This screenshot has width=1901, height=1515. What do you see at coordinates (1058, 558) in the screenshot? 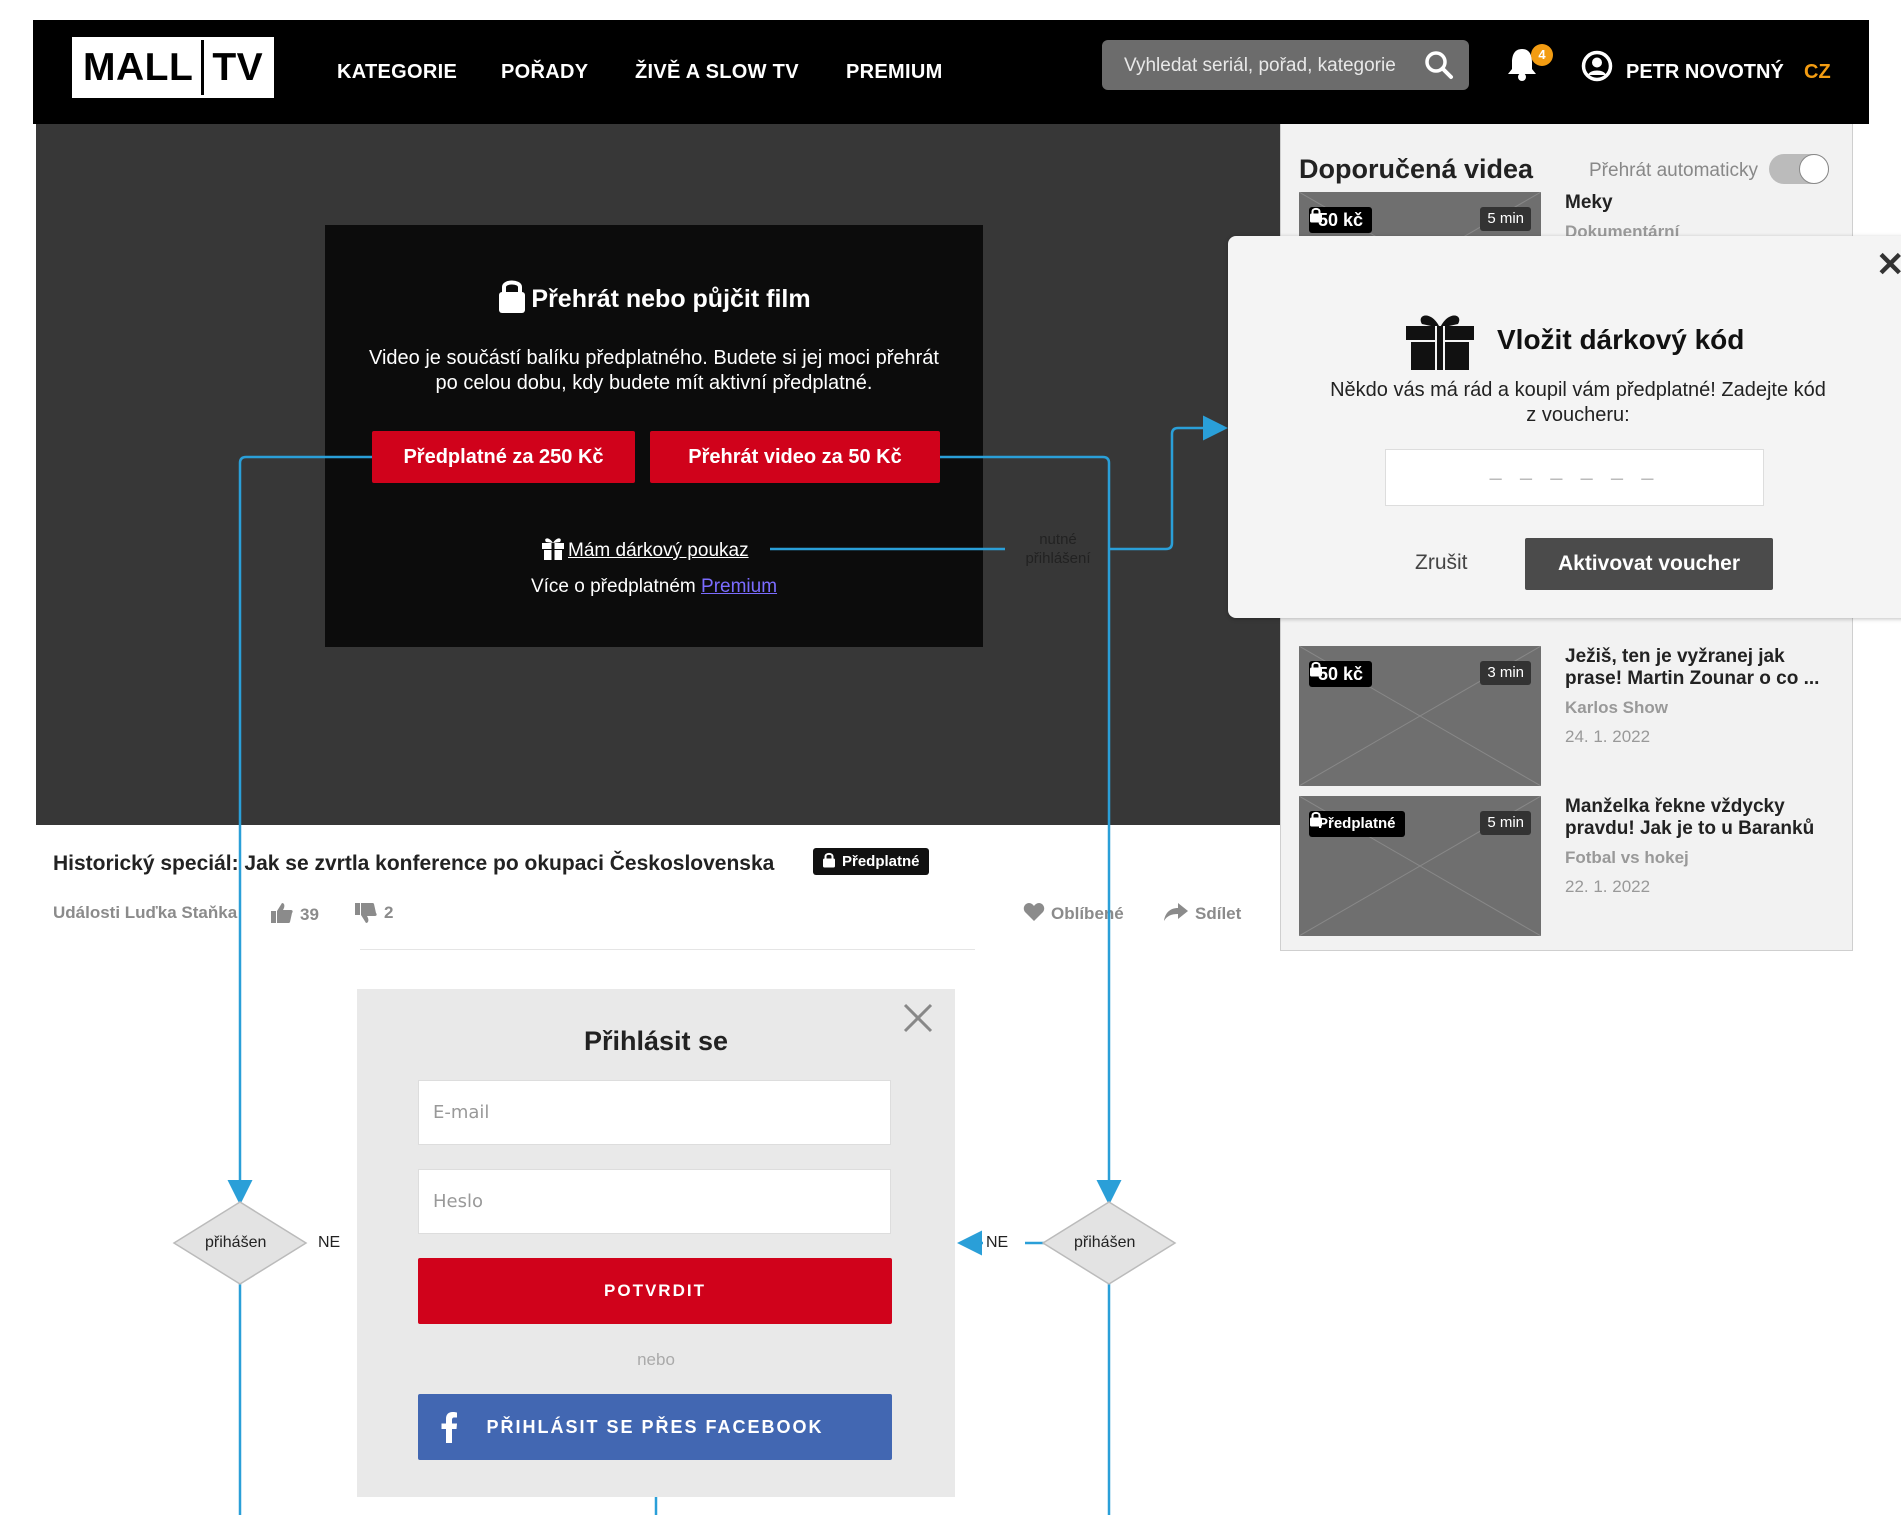
I see `login-required-note-line: přihlášení` at bounding box center [1058, 558].